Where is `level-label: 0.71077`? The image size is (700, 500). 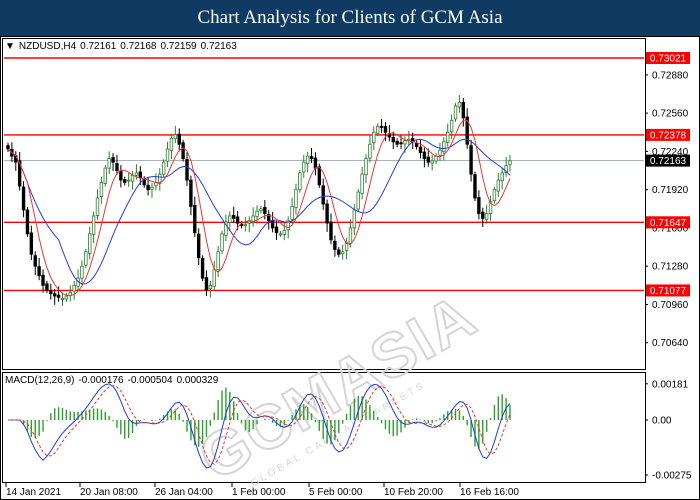
level-label: 0.71077 is located at coordinates (668, 291).